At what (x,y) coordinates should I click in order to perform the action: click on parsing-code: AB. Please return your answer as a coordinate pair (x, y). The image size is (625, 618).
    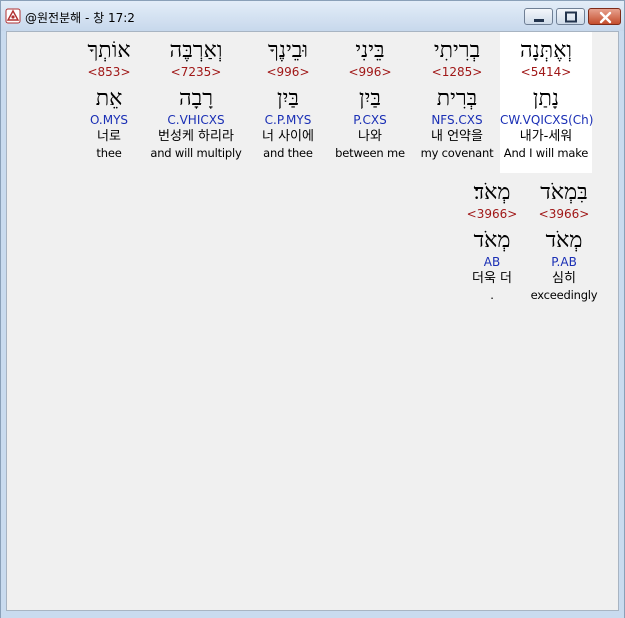
    Looking at the image, I should click on (492, 262).